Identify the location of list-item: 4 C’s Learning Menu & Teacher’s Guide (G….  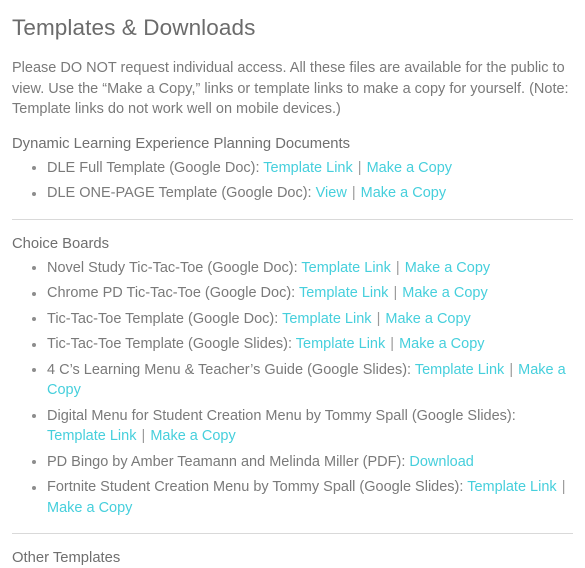
(292, 380).